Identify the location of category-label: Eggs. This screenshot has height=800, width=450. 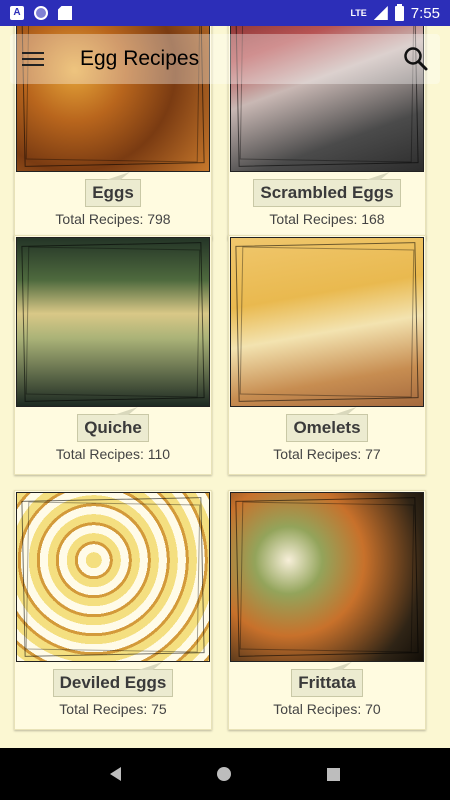
(113, 193).